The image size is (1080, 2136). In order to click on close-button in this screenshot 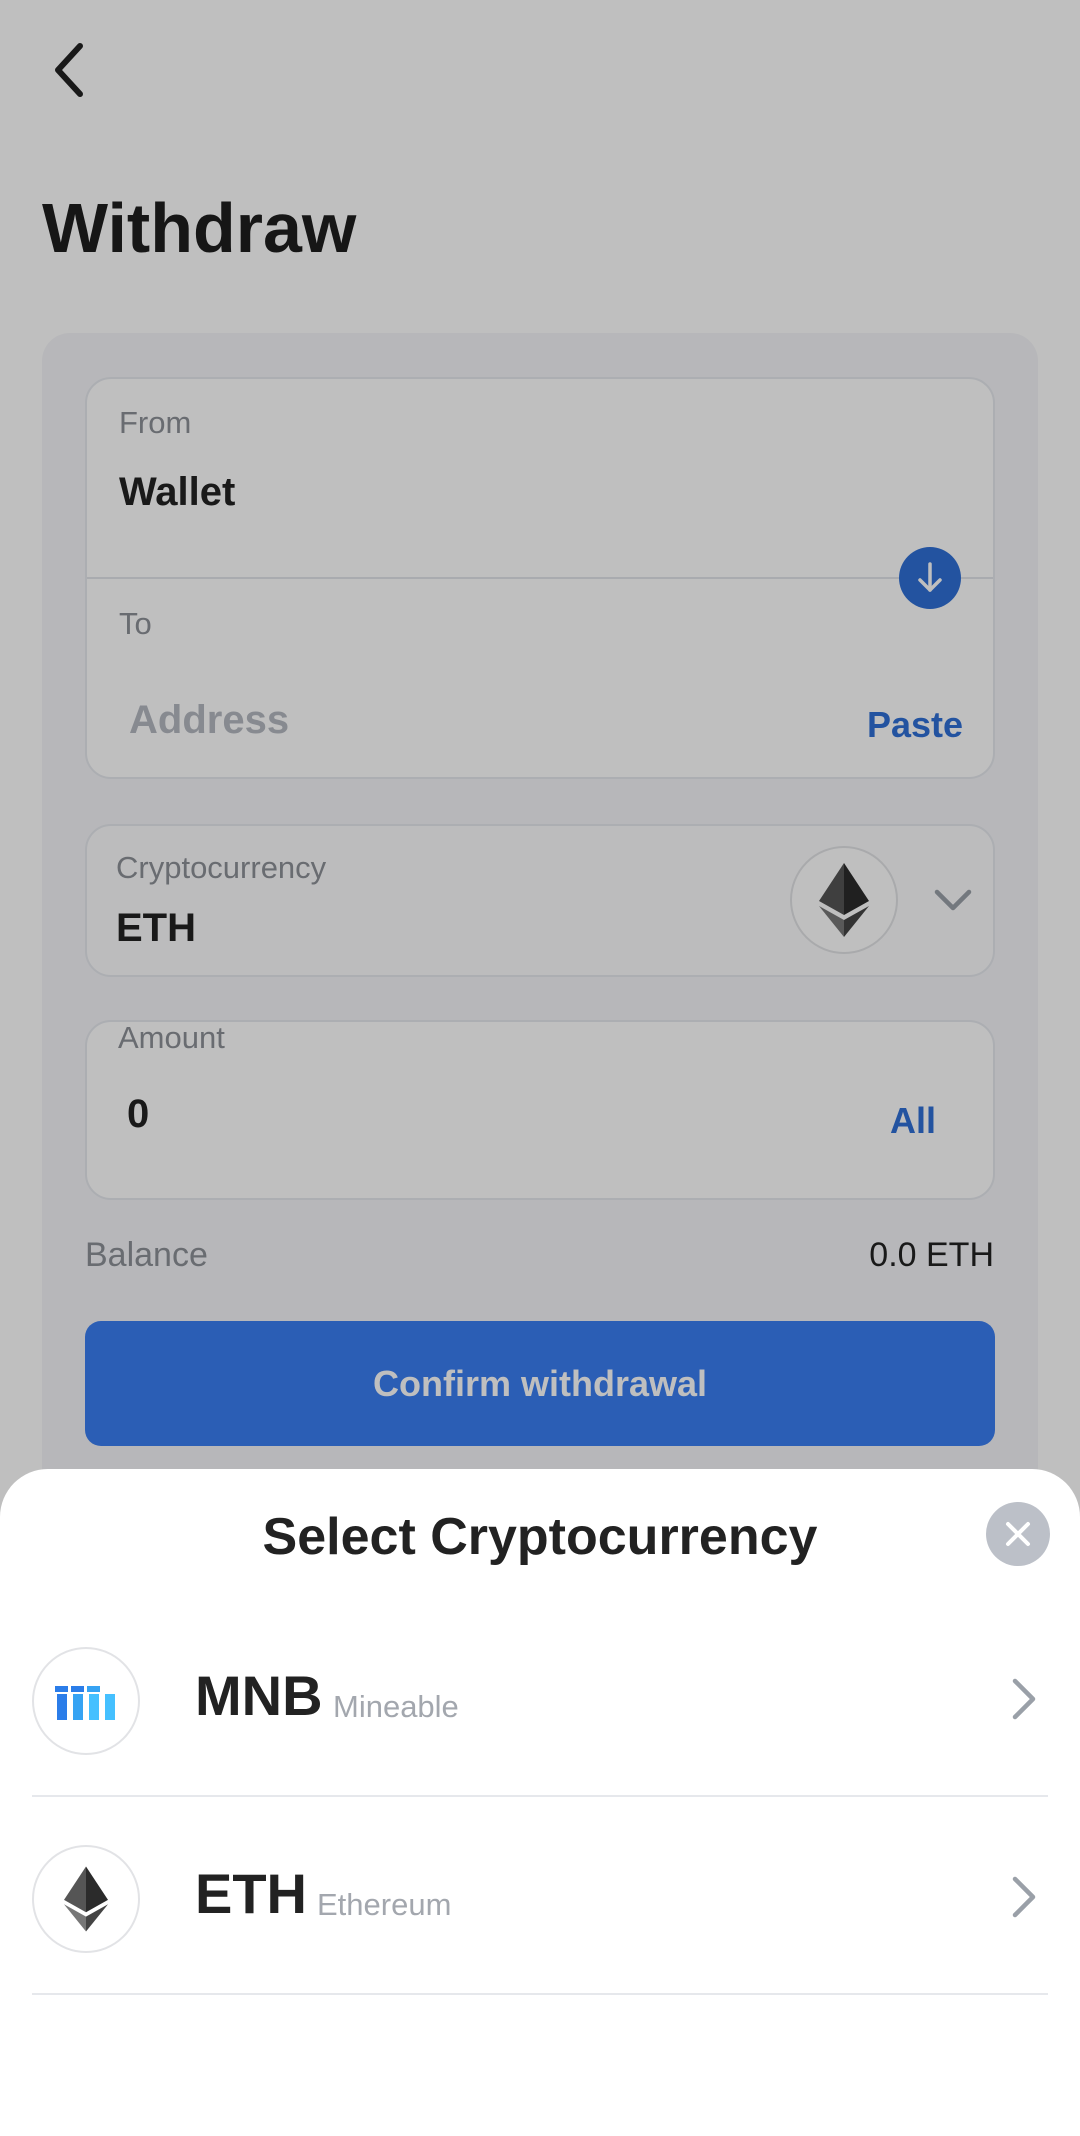, I will do `click(1018, 1534)`.